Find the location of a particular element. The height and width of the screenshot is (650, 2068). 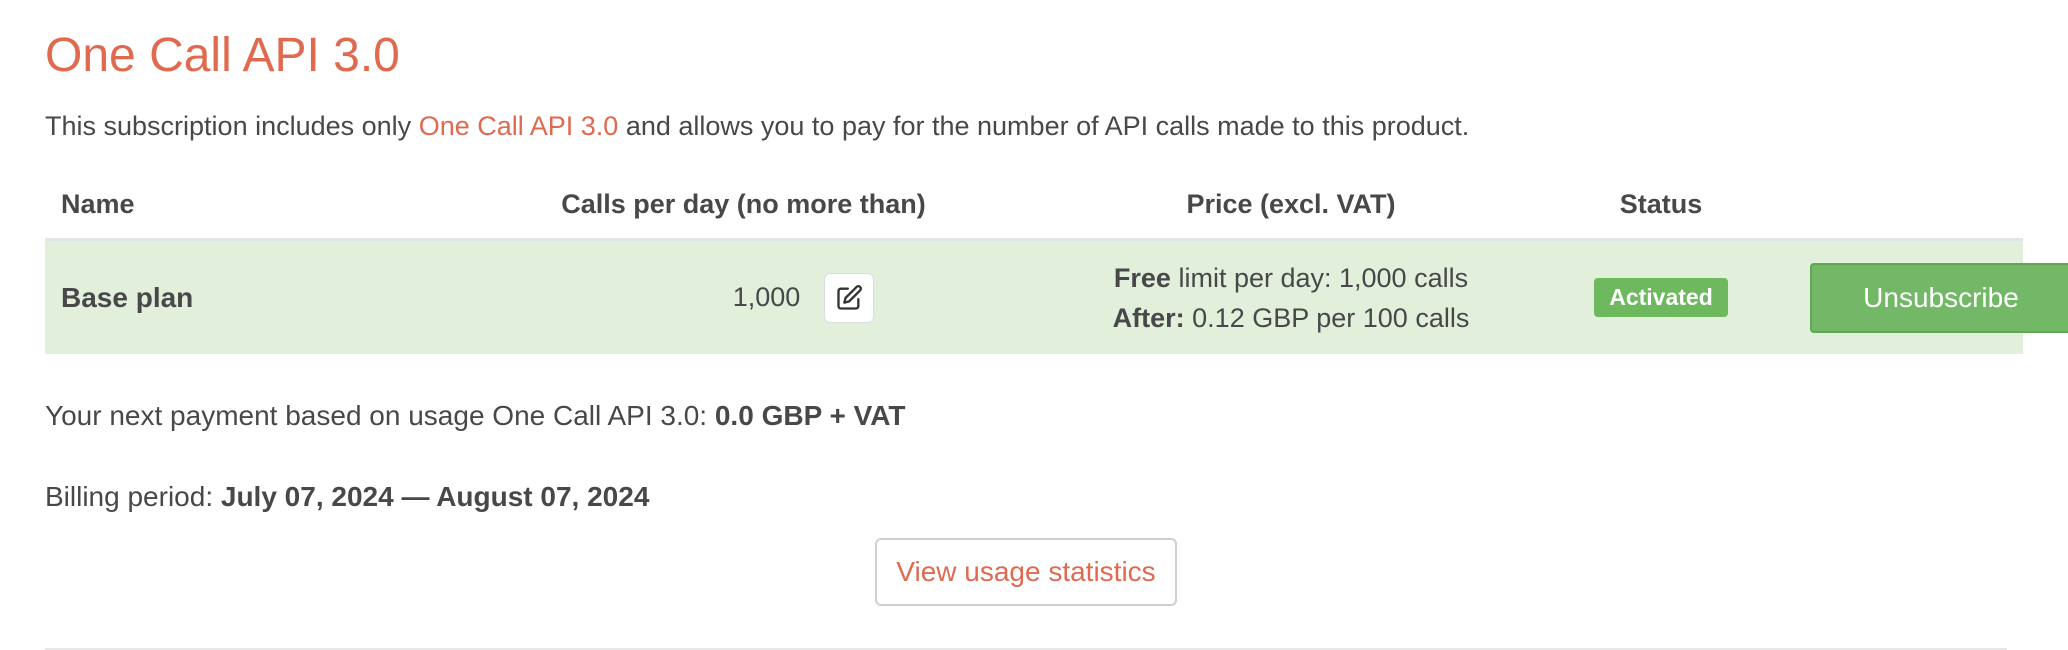

price-after-detail: 0.12 GBP per 100 calls is located at coordinates (1327, 317).